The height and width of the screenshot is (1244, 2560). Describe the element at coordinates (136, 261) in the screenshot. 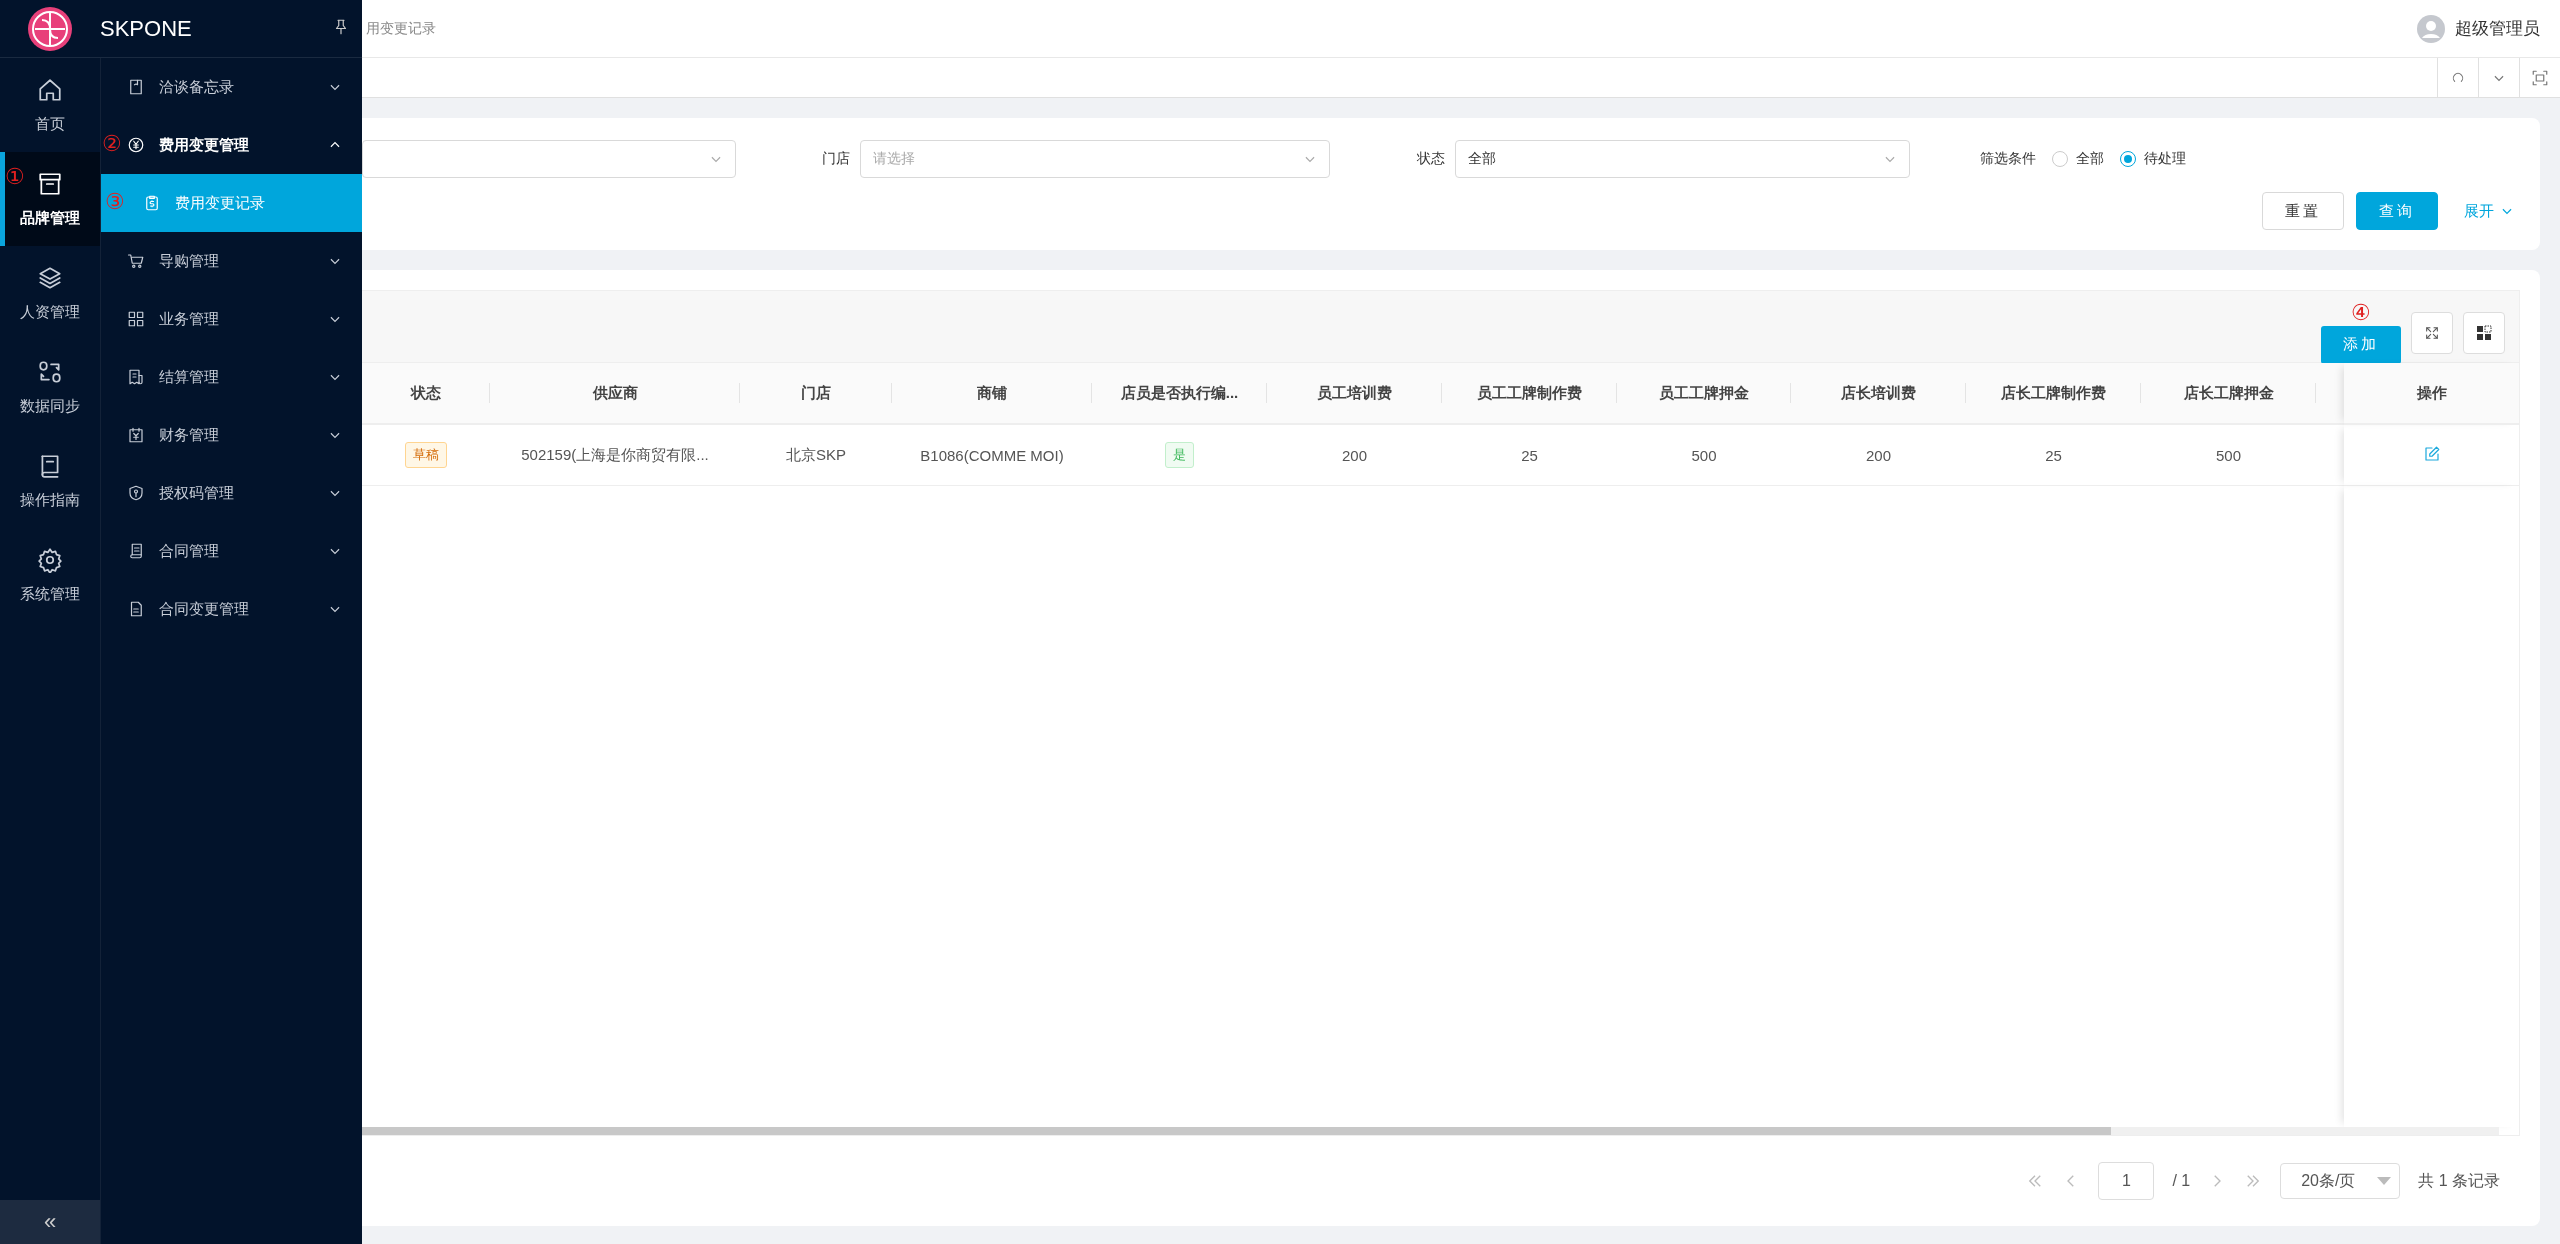

I see `cart-icon` at that location.